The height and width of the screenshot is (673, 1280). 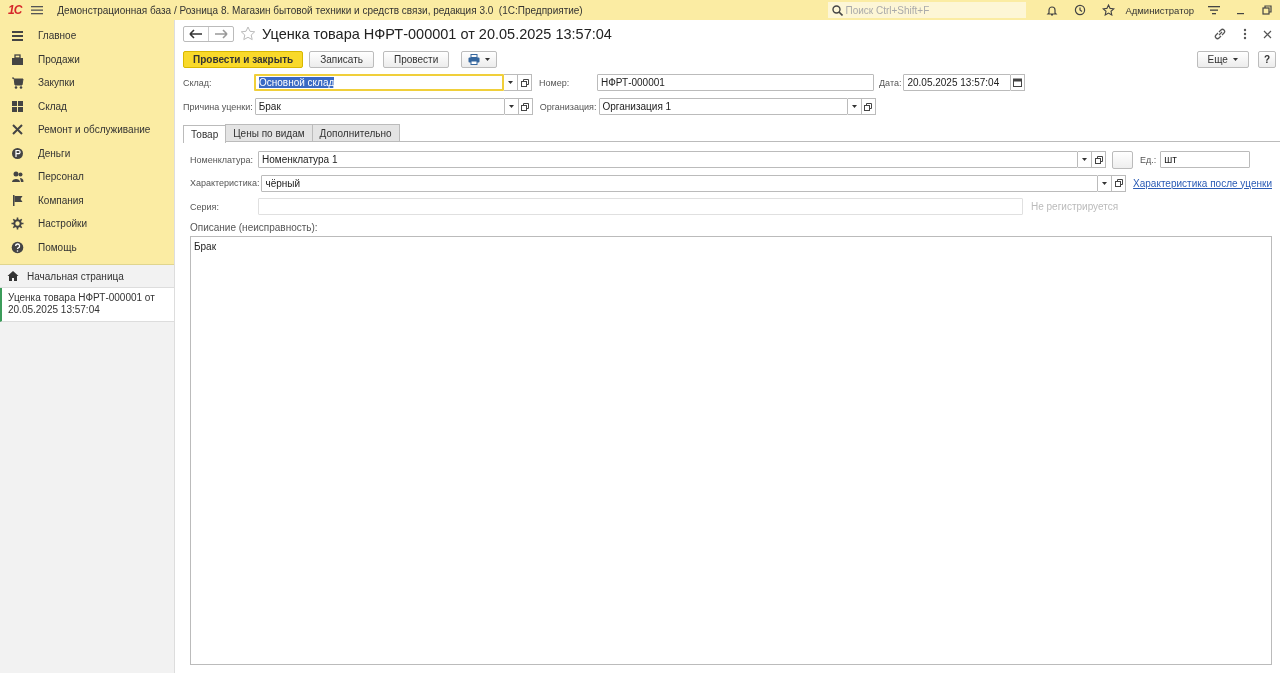 I want to click on reason-field: Брак, so click(x=379, y=106).